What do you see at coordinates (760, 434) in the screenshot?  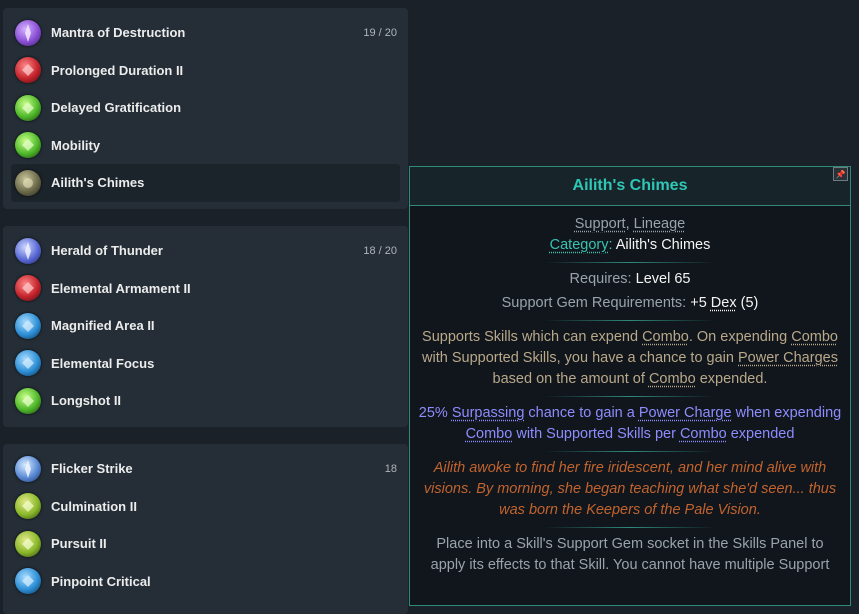 I see `mod-text: expended` at bounding box center [760, 434].